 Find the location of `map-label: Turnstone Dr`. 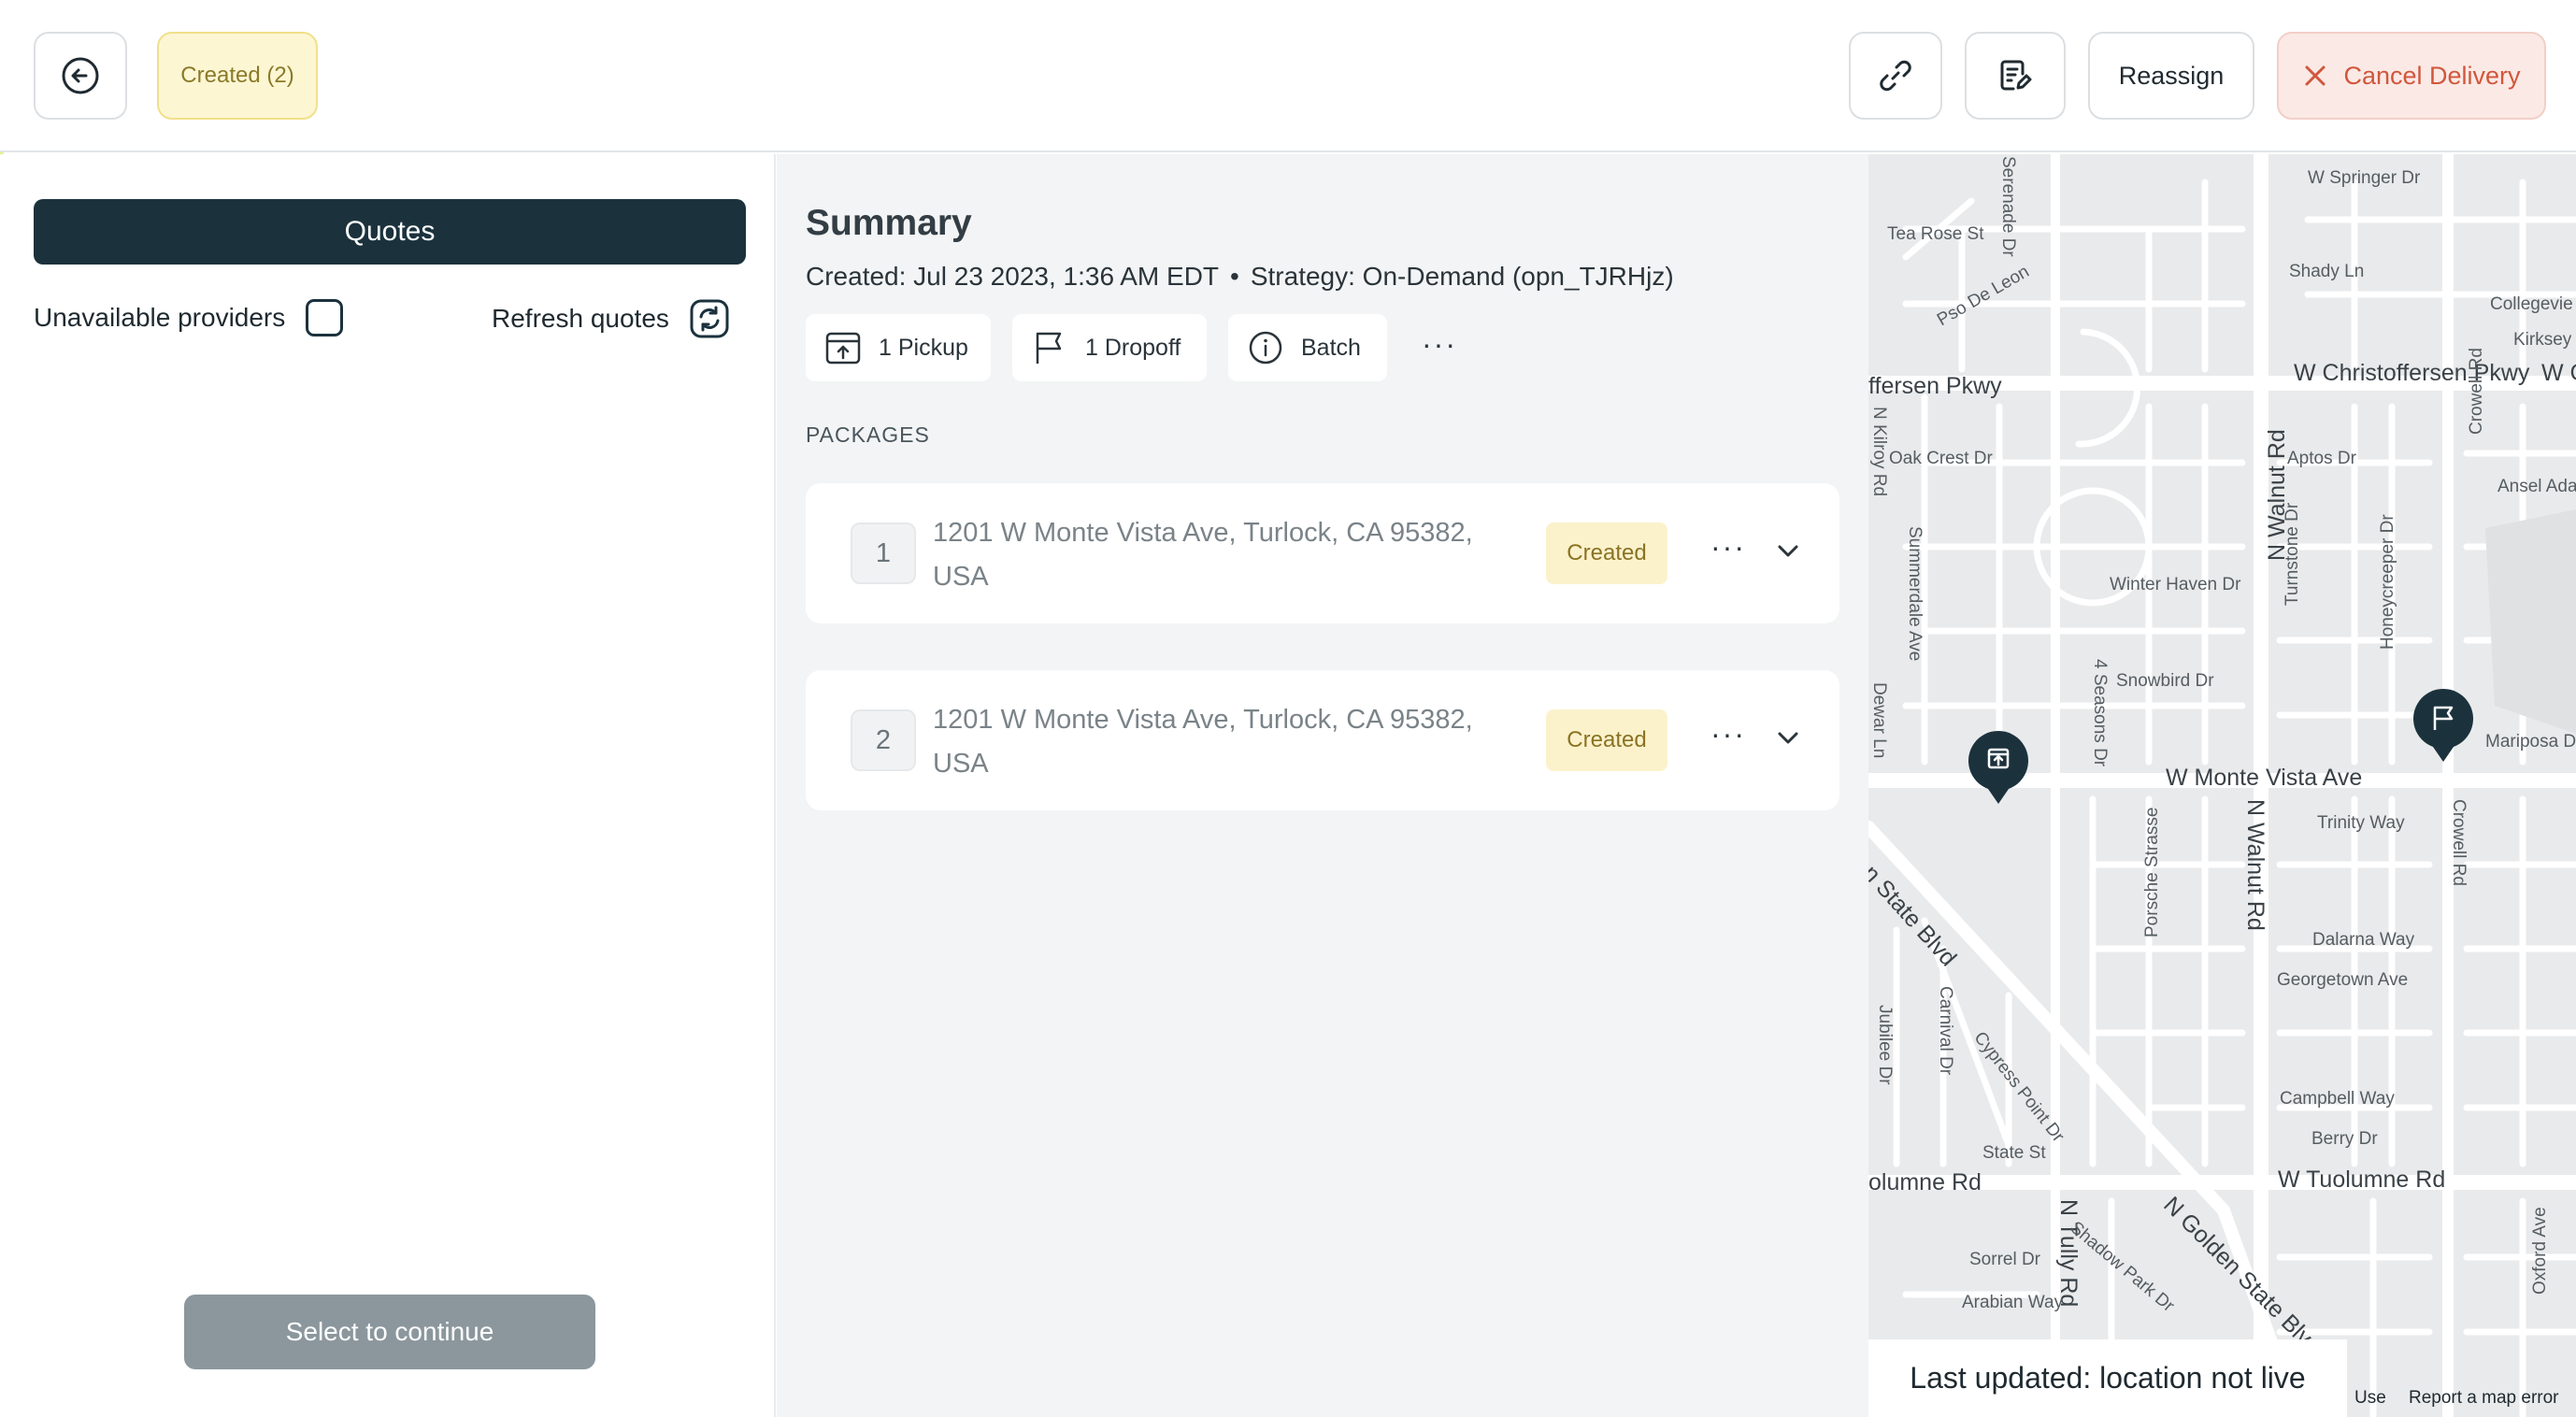

map-label: Turnstone Dr is located at coordinates (2292, 554).